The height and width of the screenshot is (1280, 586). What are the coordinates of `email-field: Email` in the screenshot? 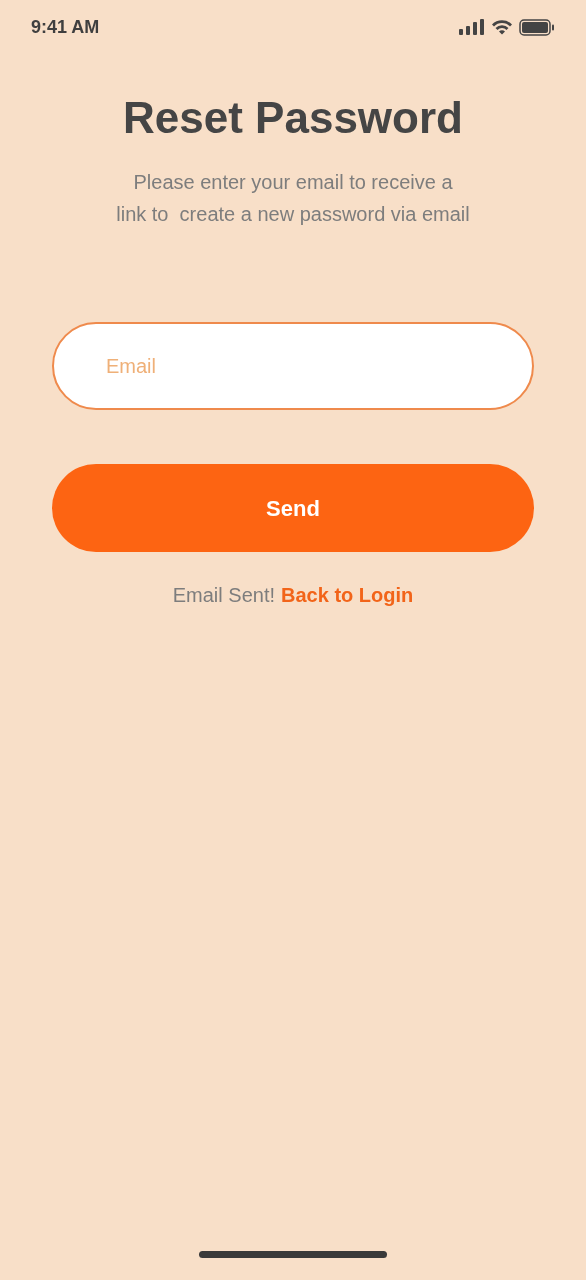 It's located at (293, 366).